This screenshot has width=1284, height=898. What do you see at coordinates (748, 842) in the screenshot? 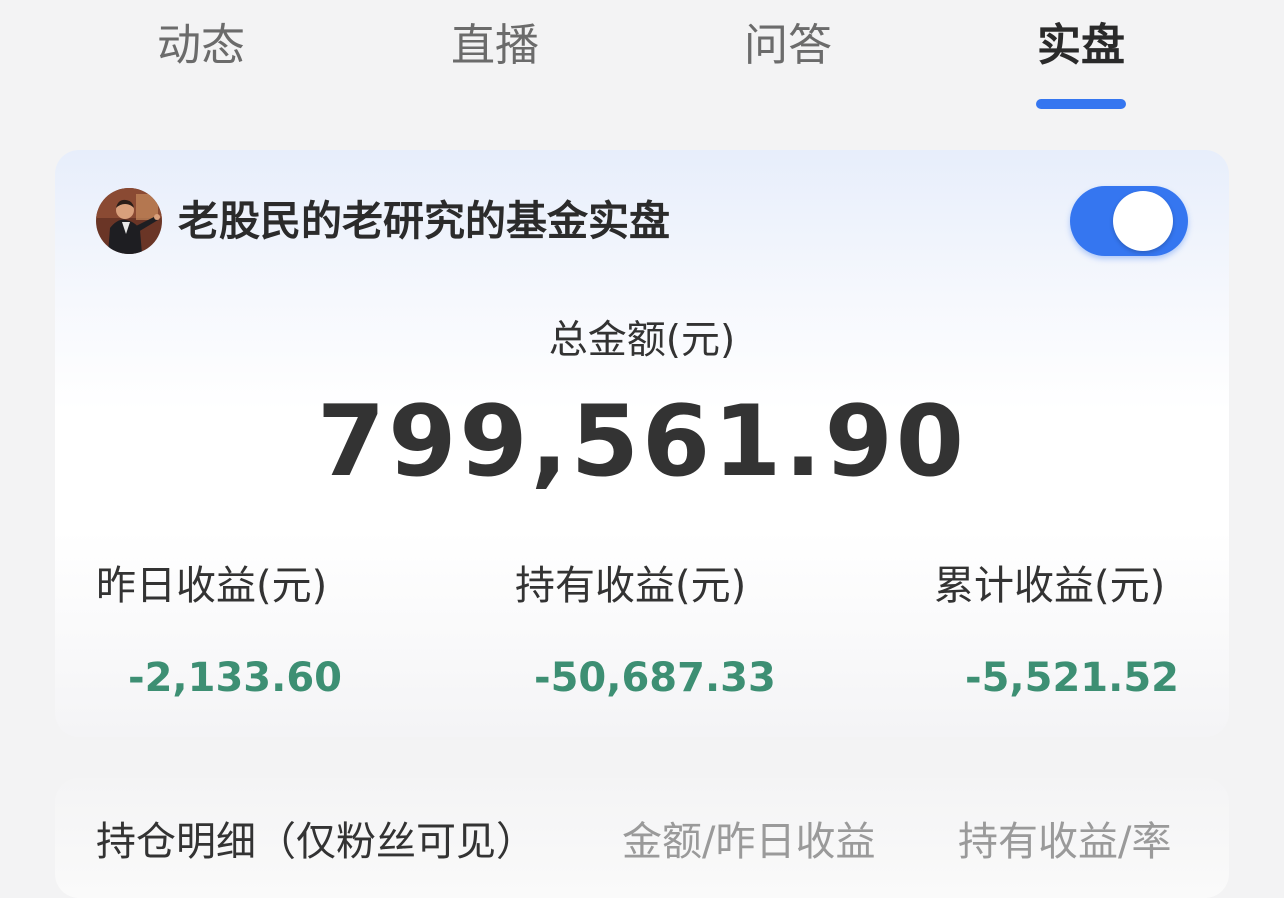
I see `column-header-amount: 金额/昨日收益` at bounding box center [748, 842].